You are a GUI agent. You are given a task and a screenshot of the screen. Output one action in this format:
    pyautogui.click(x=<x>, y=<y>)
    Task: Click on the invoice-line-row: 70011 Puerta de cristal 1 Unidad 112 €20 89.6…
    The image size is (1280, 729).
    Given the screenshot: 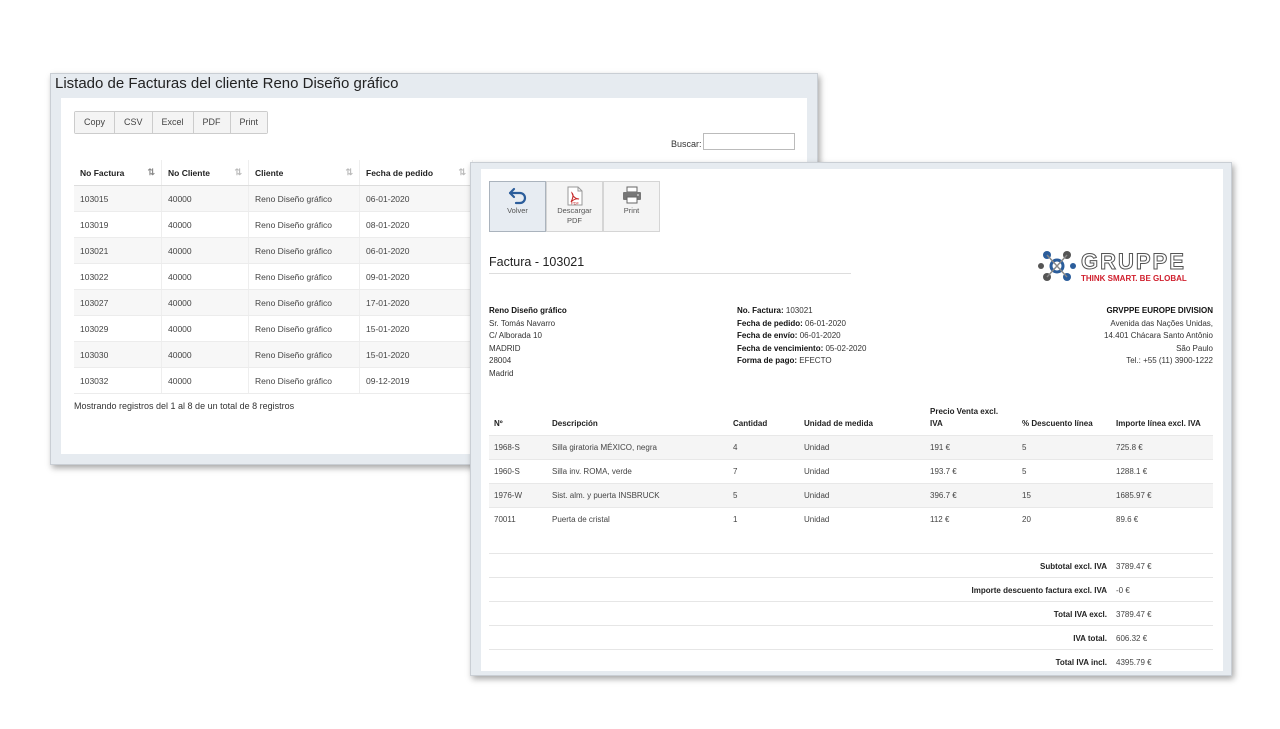 What is the action you would take?
    pyautogui.click(x=851, y=519)
    